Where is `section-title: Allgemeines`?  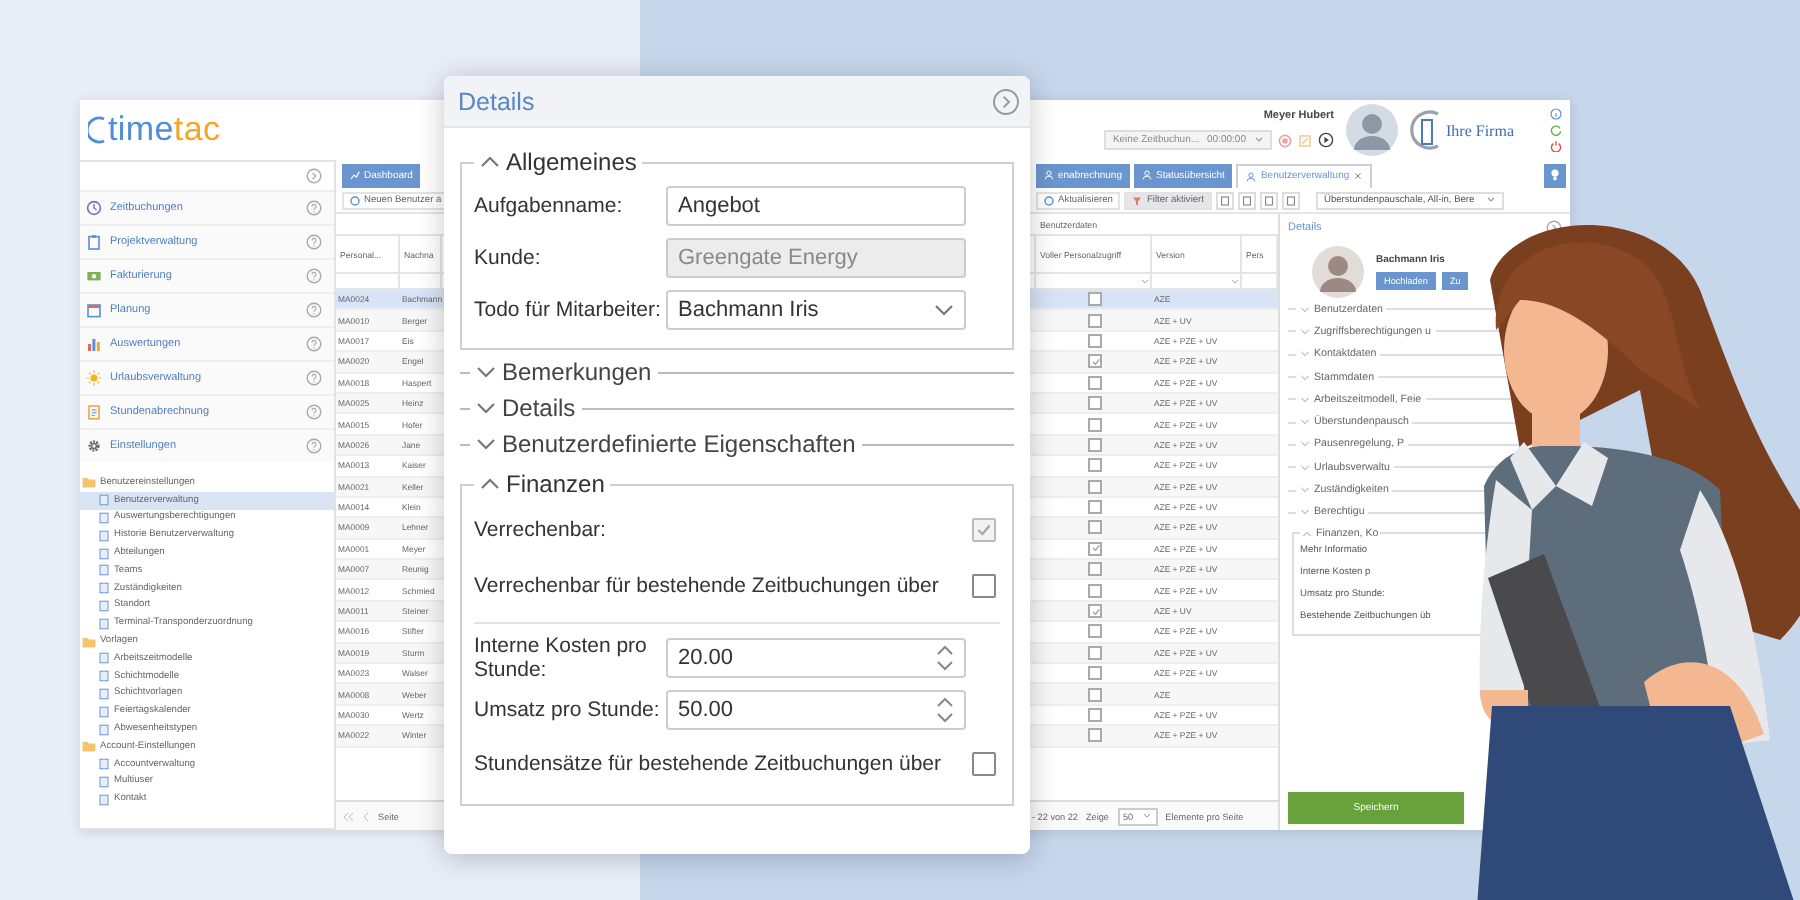
section-title: Allgemeines is located at coordinates (571, 162).